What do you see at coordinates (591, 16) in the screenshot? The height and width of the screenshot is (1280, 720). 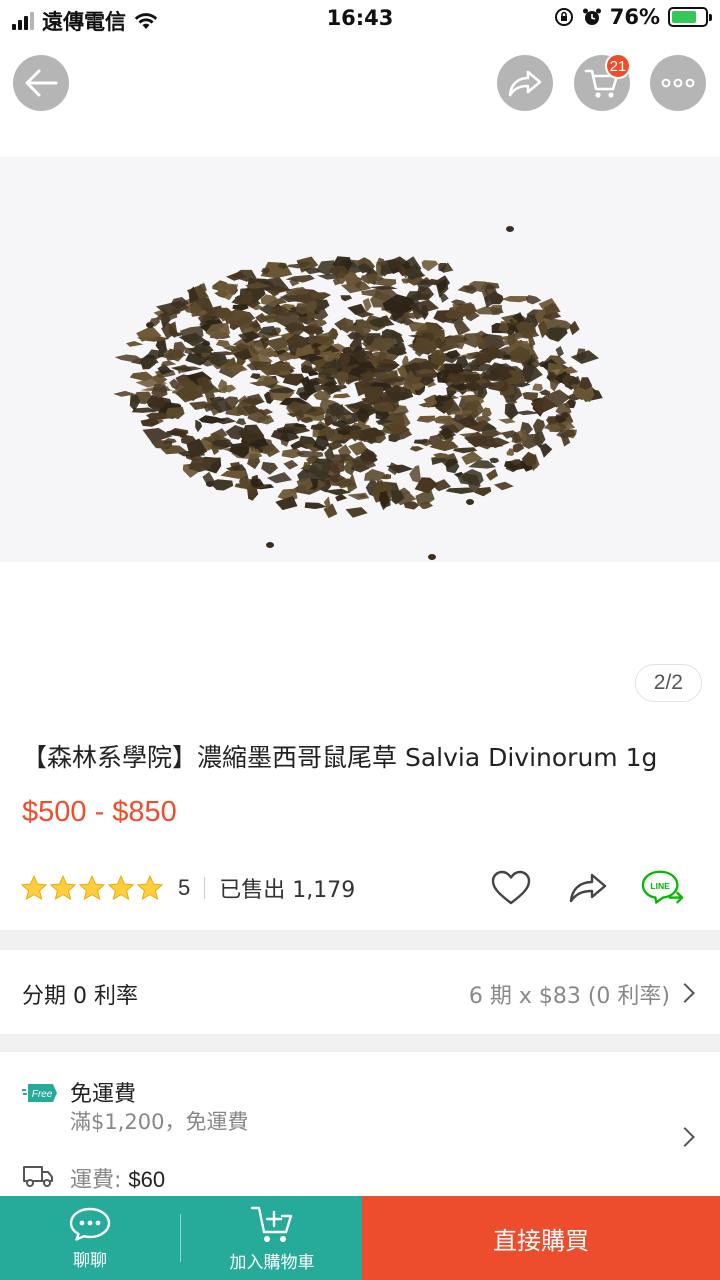 I see `alarm-icon` at bounding box center [591, 16].